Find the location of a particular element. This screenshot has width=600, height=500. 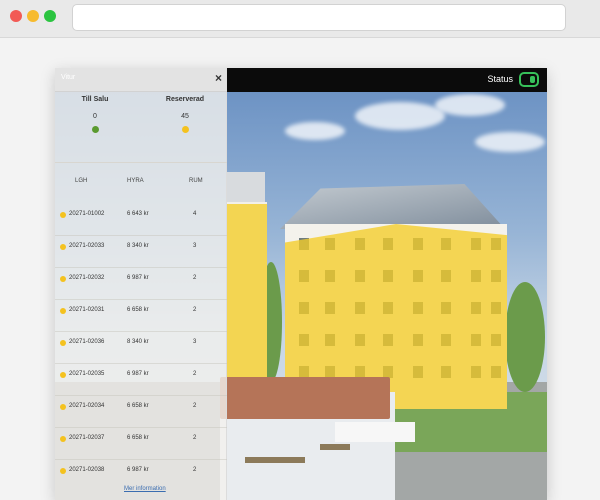

column-header-lgh: LGH is located at coordinates (81, 181).